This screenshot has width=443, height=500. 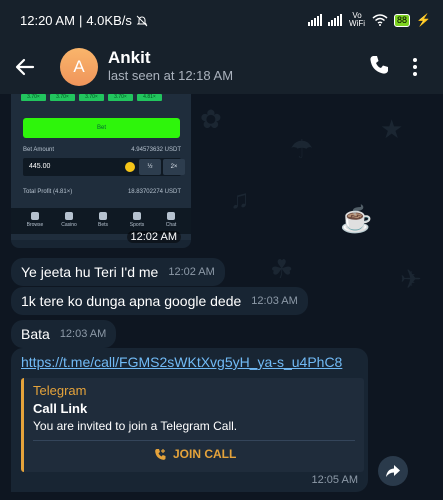 I want to click on join-call-label: JOIN CALL, so click(x=205, y=454).